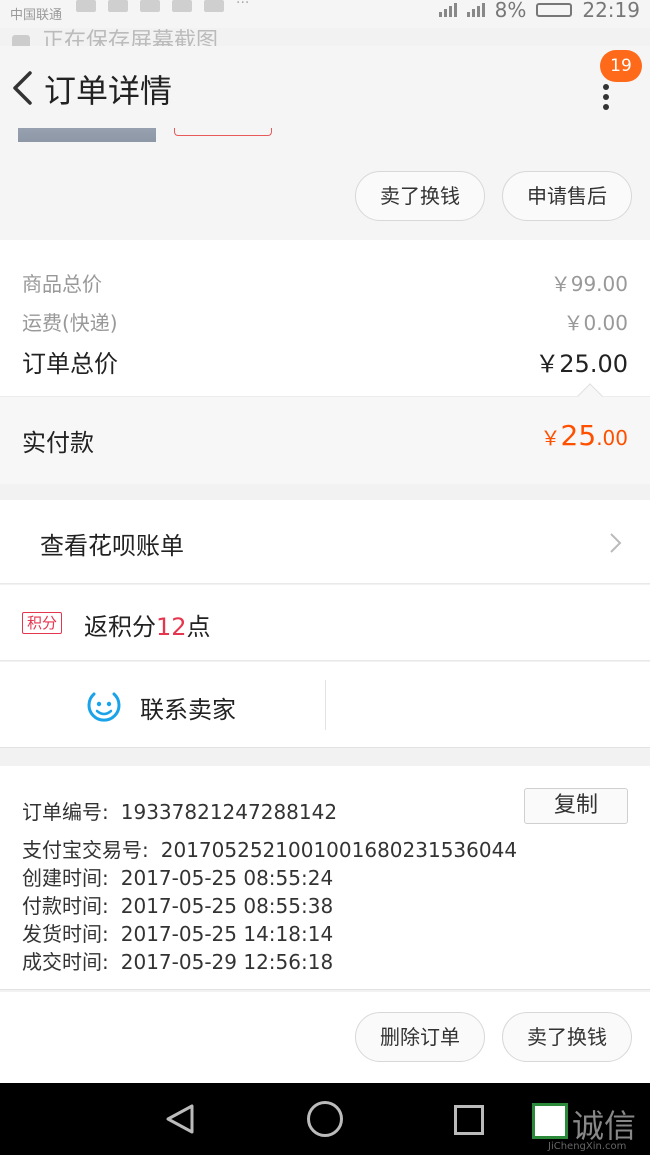  Describe the element at coordinates (112, 546) in the screenshot. I see `huabei-bill-label: 查看花呗账单` at that location.